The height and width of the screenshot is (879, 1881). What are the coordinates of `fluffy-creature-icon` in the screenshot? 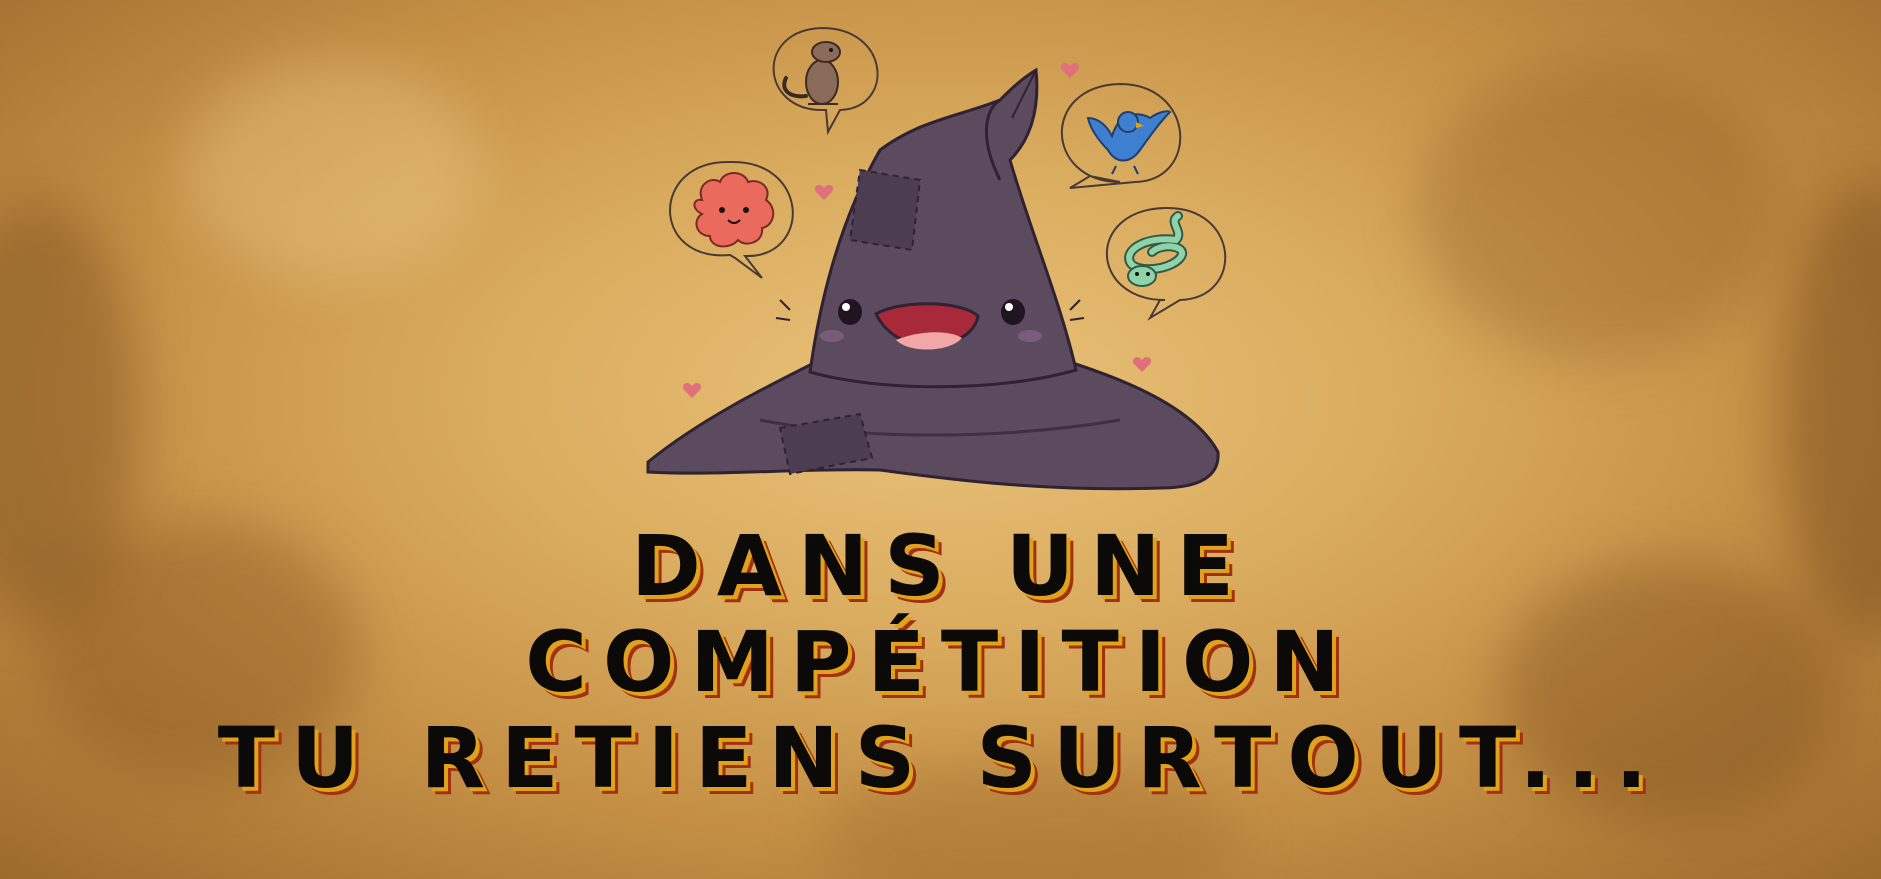 It's located at (734, 210).